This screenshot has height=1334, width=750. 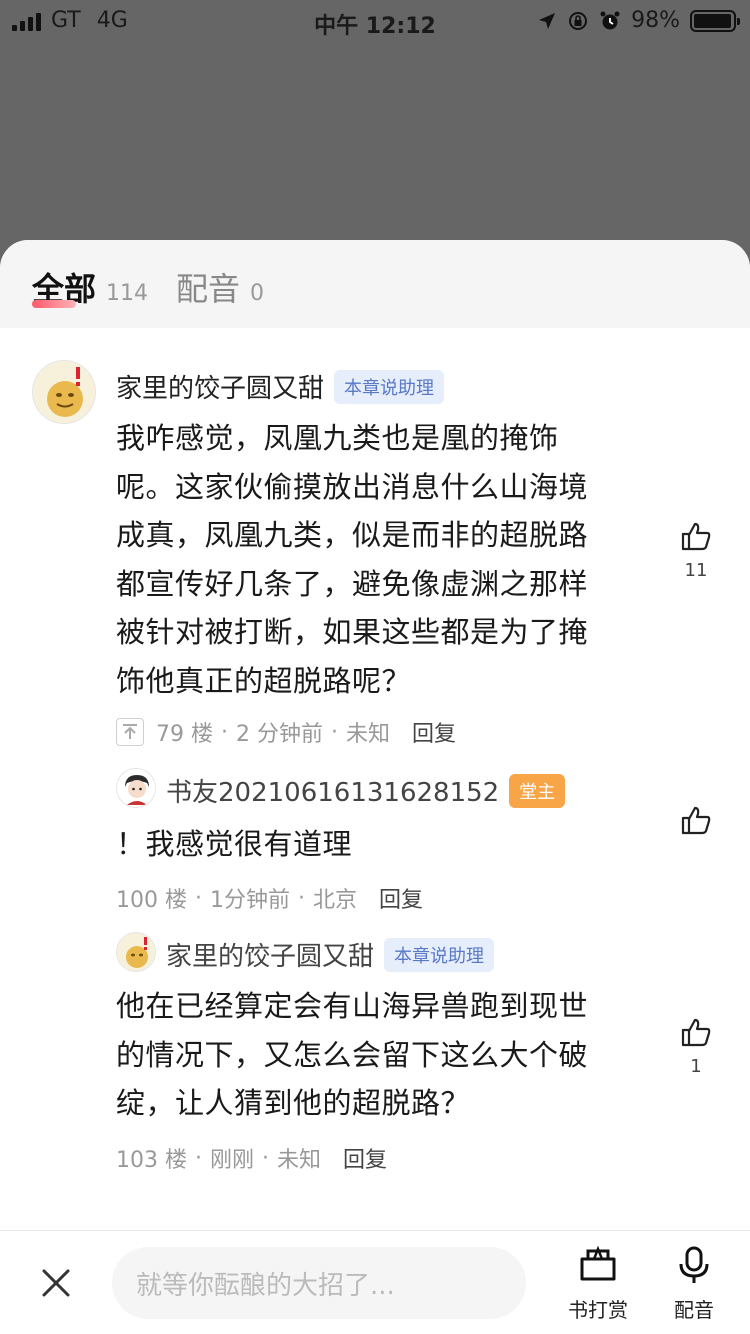 What do you see at coordinates (547, 20) in the screenshot?
I see `location-arrow-icon` at bounding box center [547, 20].